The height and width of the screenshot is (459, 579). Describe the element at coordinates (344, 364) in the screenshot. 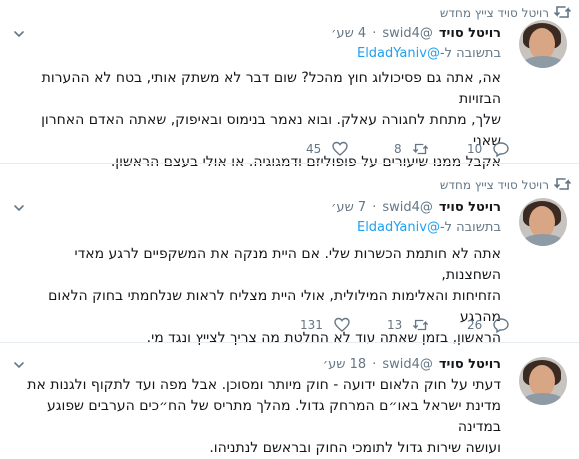

I see `tweet-time: 18 שע׳` at that location.